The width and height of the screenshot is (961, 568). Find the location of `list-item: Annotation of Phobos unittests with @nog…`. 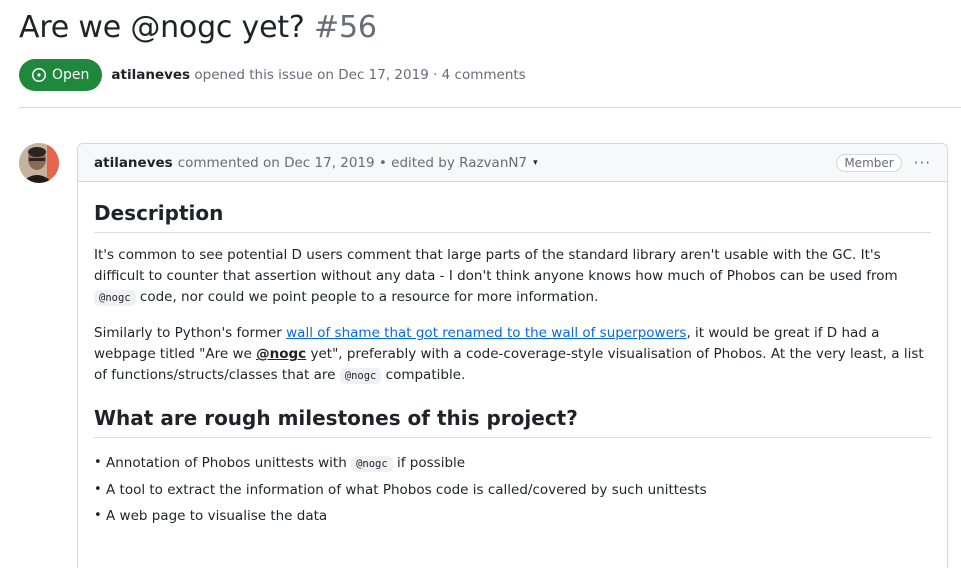

list-item: Annotation of Phobos unittests with @nog… is located at coordinates (512, 463).